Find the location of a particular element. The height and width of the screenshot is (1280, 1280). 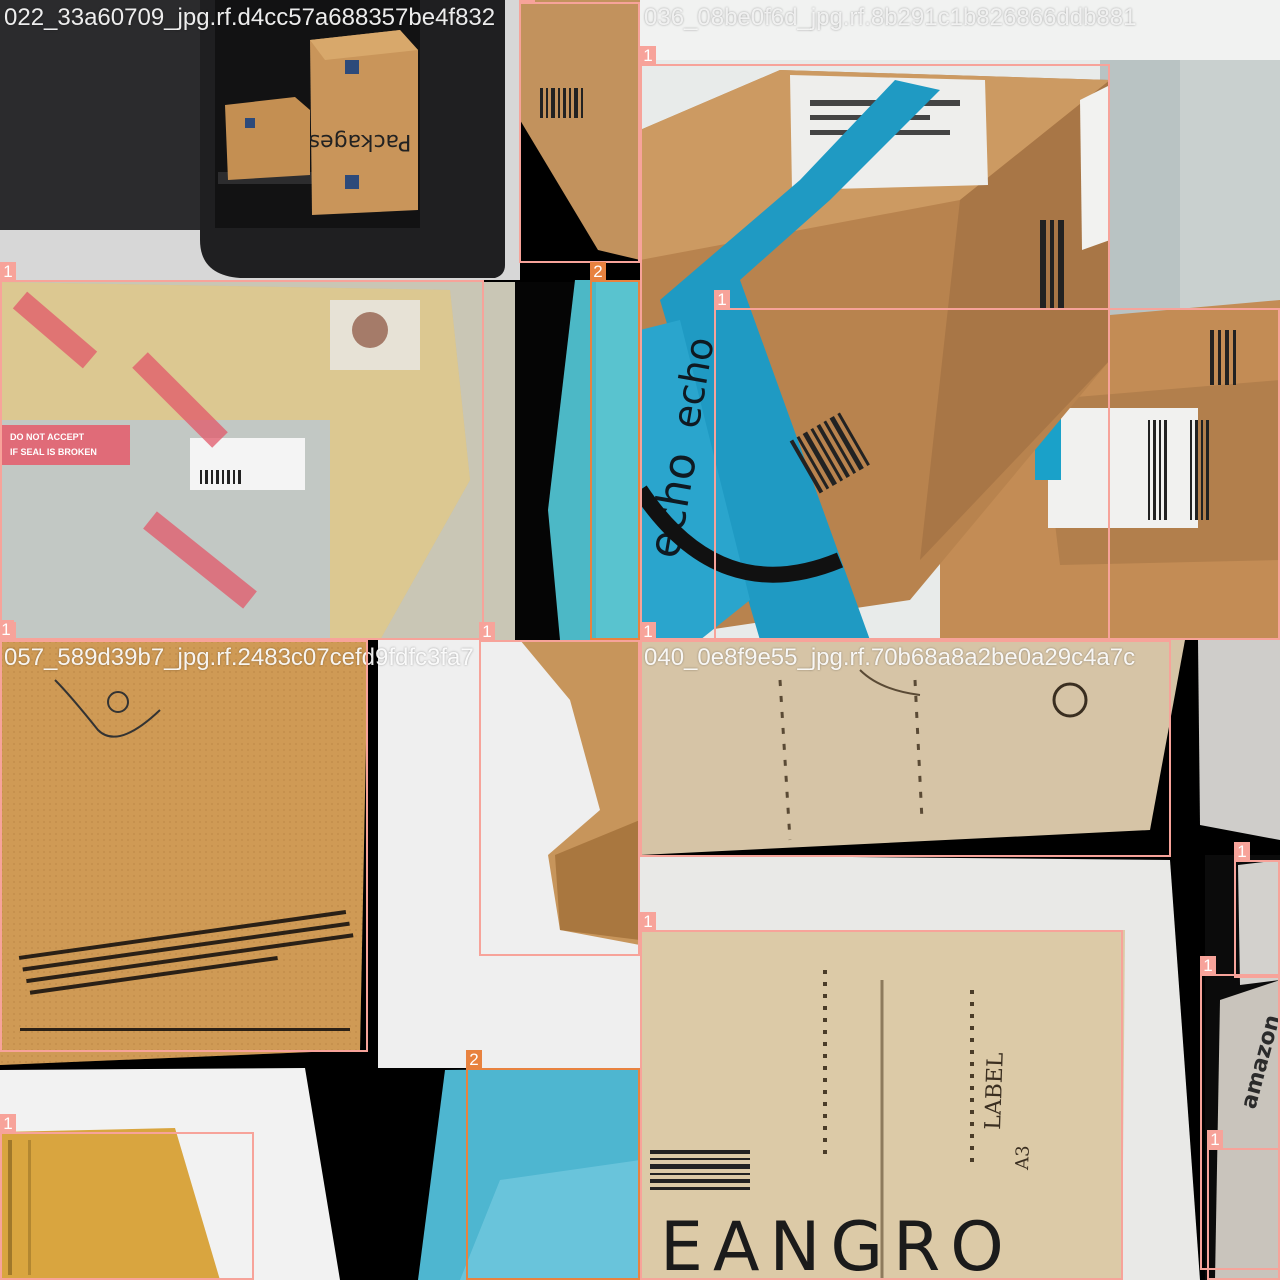

packages-label: Packages is located at coordinates (360, 141).